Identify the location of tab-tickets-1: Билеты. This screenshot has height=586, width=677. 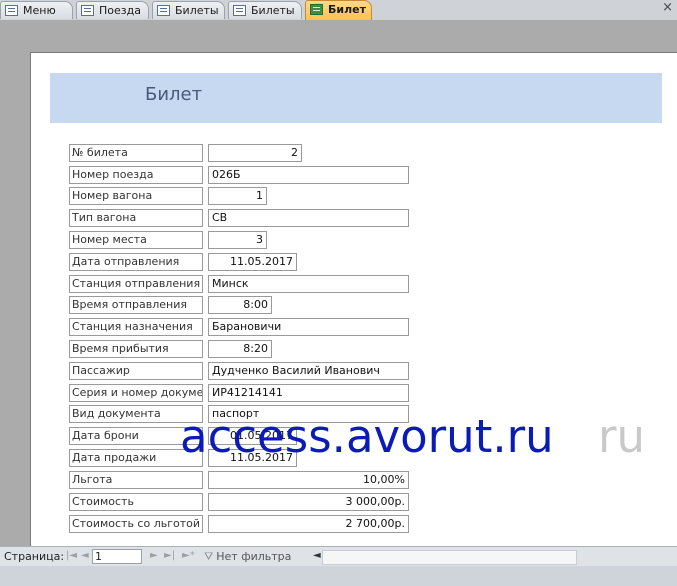
(188, 10).